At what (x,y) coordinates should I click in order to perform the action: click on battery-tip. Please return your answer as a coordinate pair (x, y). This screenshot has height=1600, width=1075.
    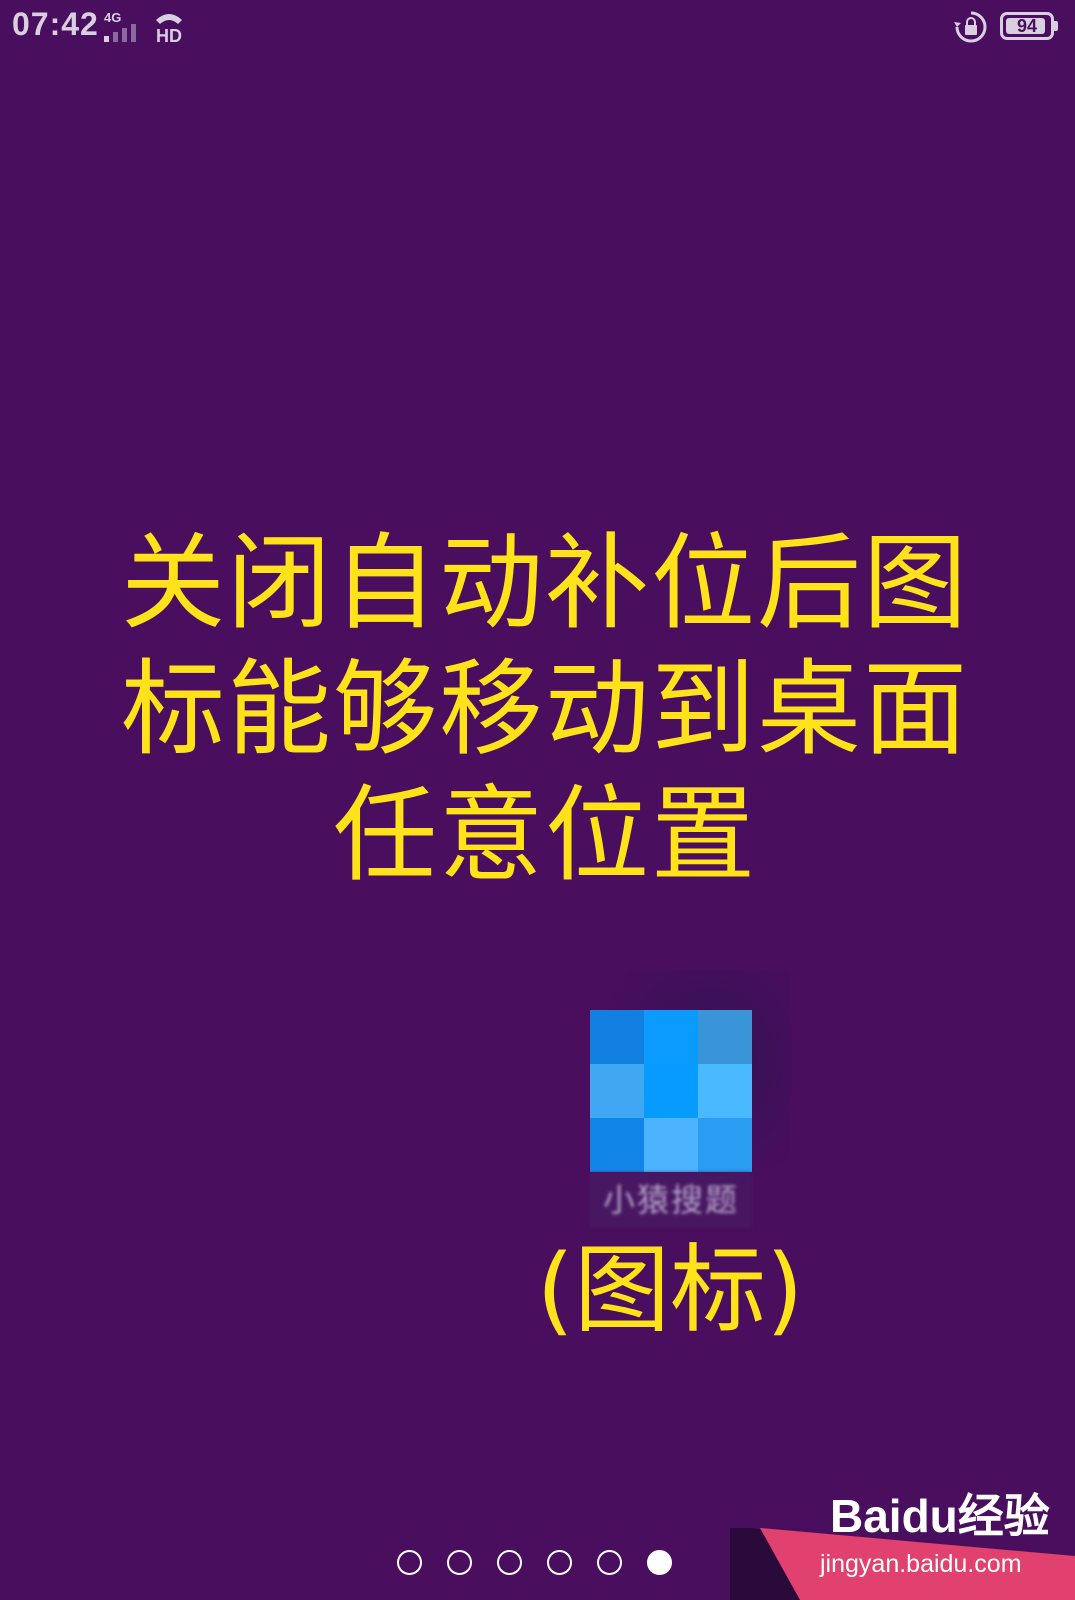
    Looking at the image, I should click on (1056, 26).